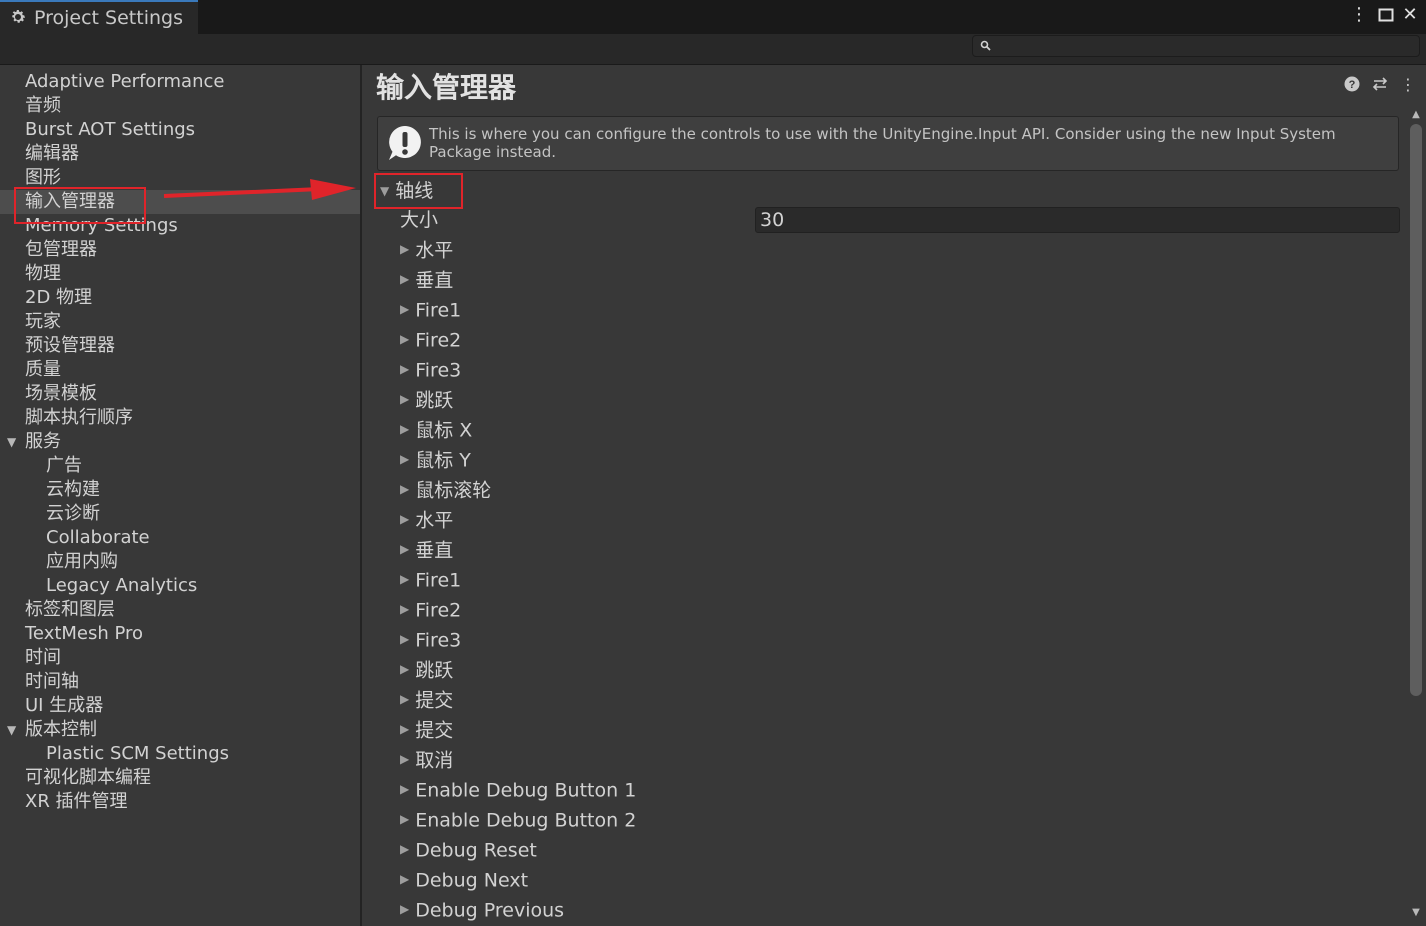 The width and height of the screenshot is (1426, 926). I want to click on sidebar-item: Adaptive Performance, so click(180, 82).